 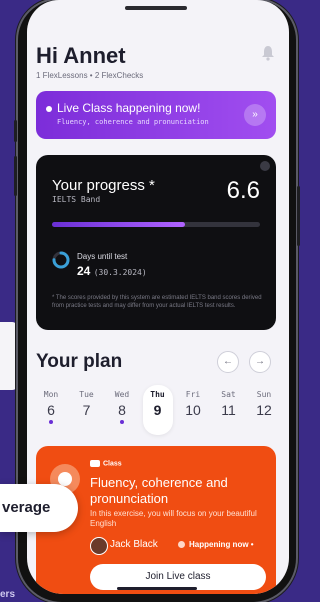 I want to click on power-button, so click(x=298, y=216).